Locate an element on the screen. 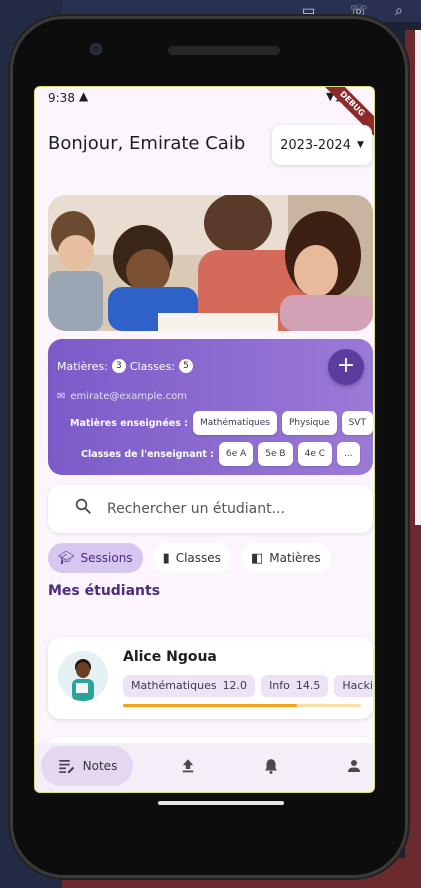  student-avatar-illustration is located at coordinates (83, 676).